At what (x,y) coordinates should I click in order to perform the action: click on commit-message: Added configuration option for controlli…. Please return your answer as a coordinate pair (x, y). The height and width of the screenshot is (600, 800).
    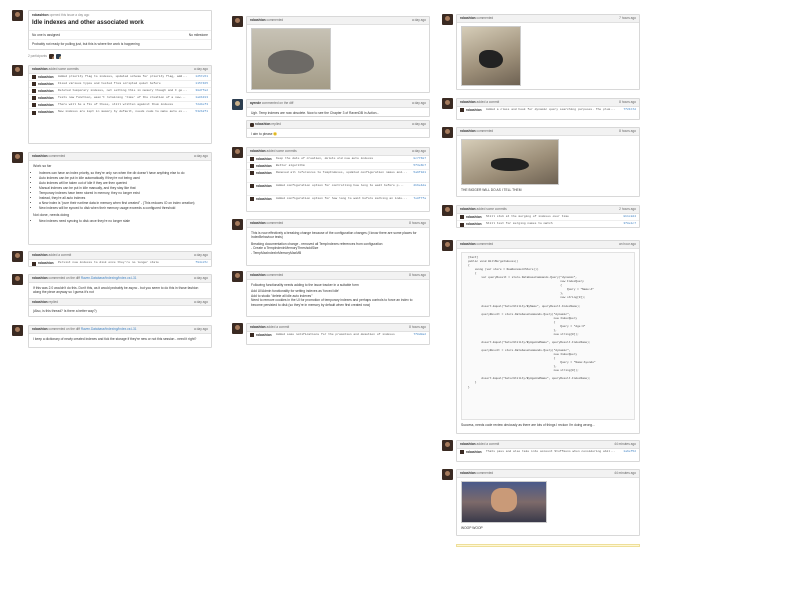
    Looking at the image, I should click on (343, 186).